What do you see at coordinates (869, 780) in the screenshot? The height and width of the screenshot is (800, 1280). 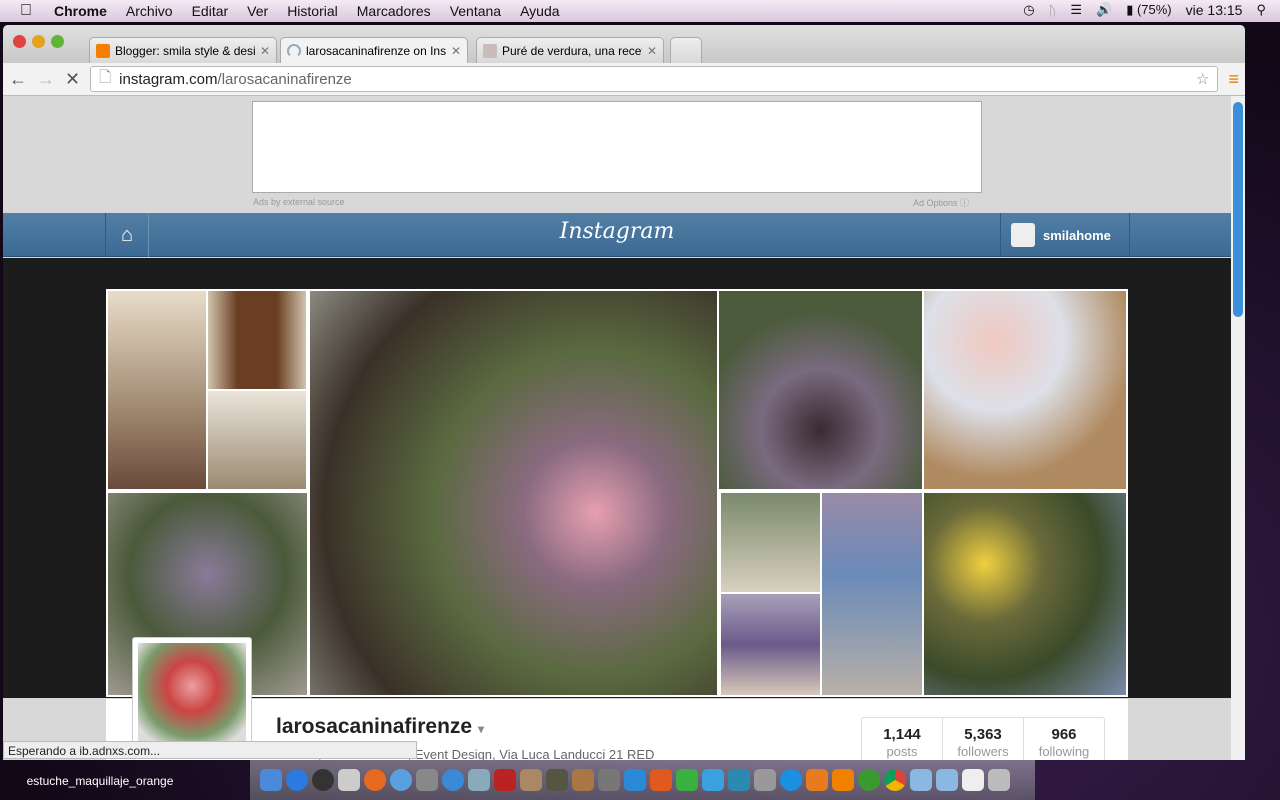 I see `utorrent-icon` at bounding box center [869, 780].